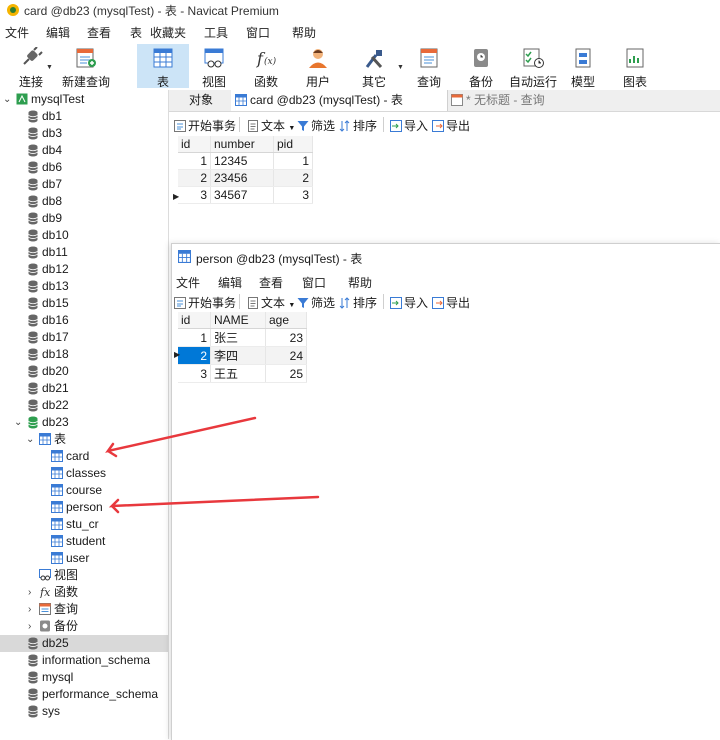 This screenshot has height=740, width=720. What do you see at coordinates (84, 575) in the screenshot?
I see `tree-views-folder: 视图` at bounding box center [84, 575].